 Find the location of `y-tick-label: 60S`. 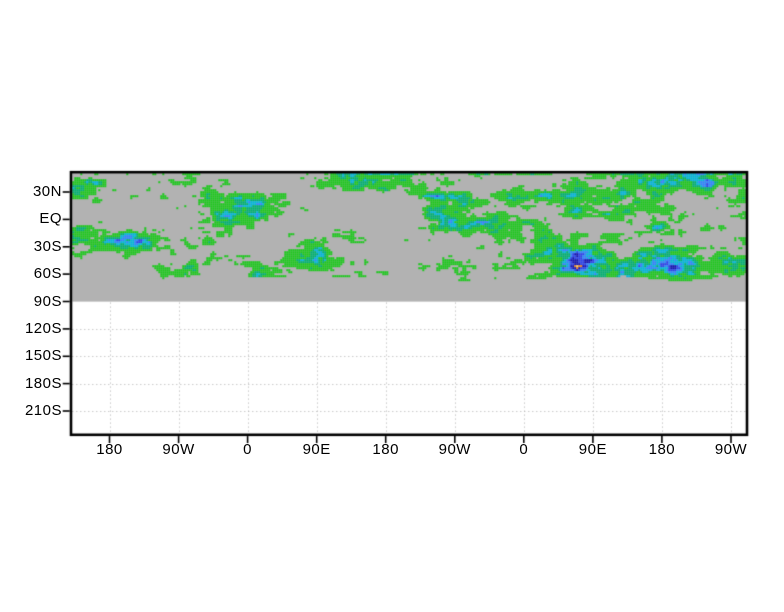

y-tick-label: 60S is located at coordinates (47, 274).